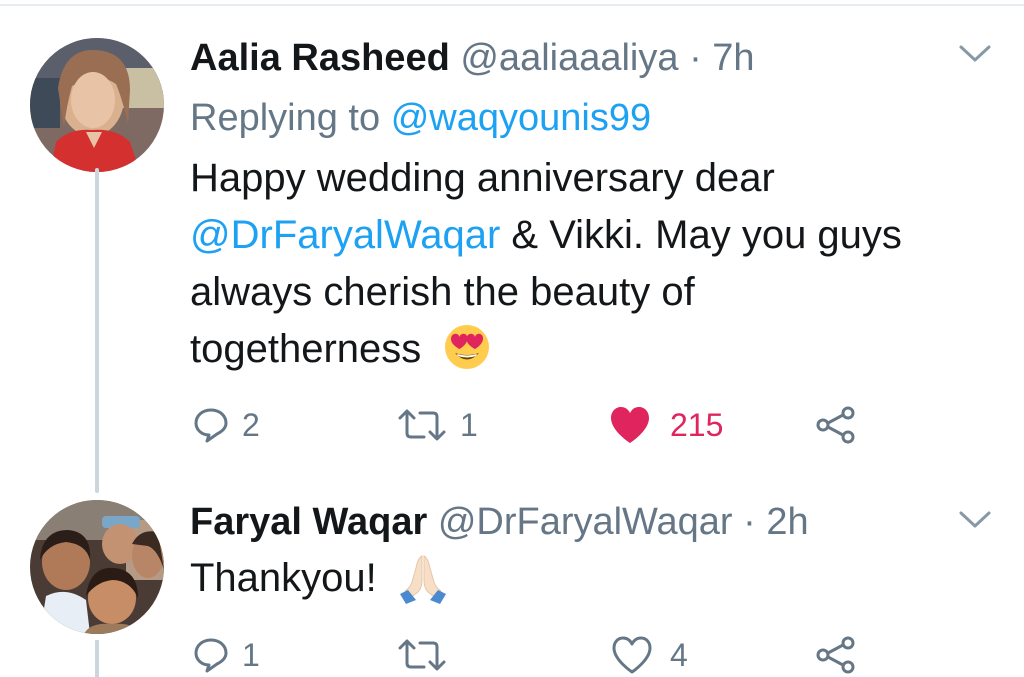 This screenshot has height=677, width=1024. Describe the element at coordinates (733, 58) in the screenshot. I see `timestamp: 7h` at that location.